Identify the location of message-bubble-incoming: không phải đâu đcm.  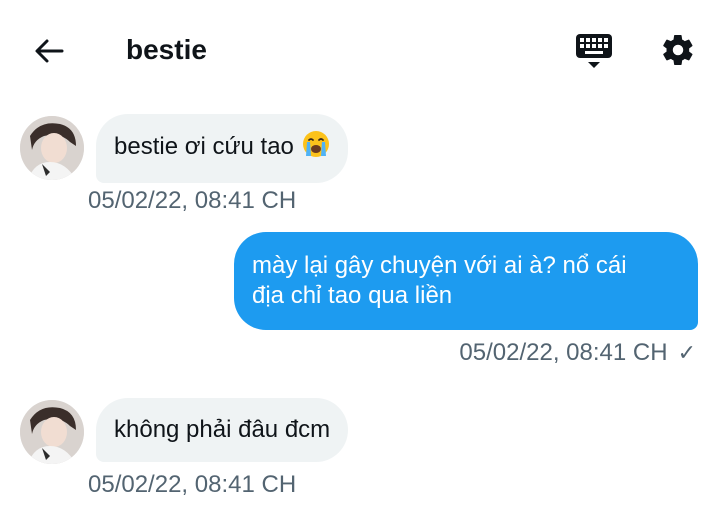
(222, 430).